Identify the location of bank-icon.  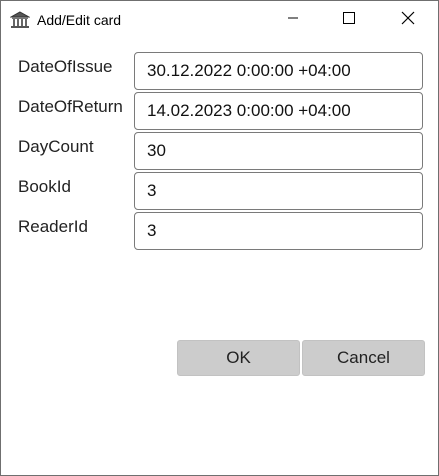
(20, 20).